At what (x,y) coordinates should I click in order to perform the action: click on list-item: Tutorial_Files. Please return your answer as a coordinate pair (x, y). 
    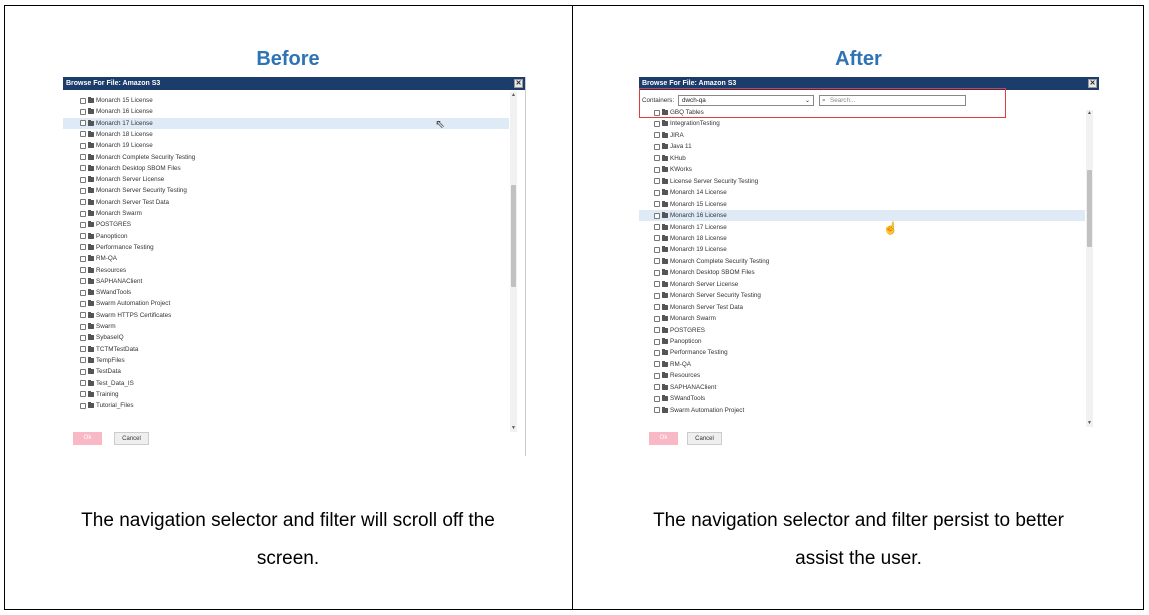
    Looking at the image, I should click on (286, 405).